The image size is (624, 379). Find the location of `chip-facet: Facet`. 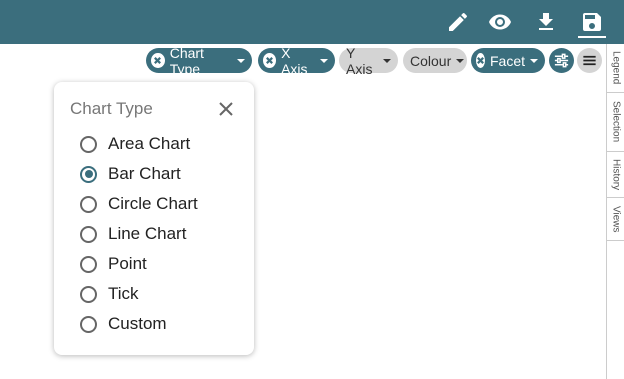

chip-facet: Facet is located at coordinates (508, 60).